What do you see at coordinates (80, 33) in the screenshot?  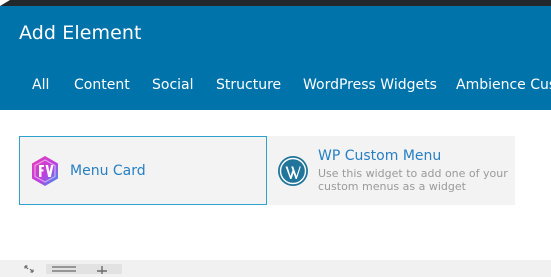 I see `modal-title: Add Element` at bounding box center [80, 33].